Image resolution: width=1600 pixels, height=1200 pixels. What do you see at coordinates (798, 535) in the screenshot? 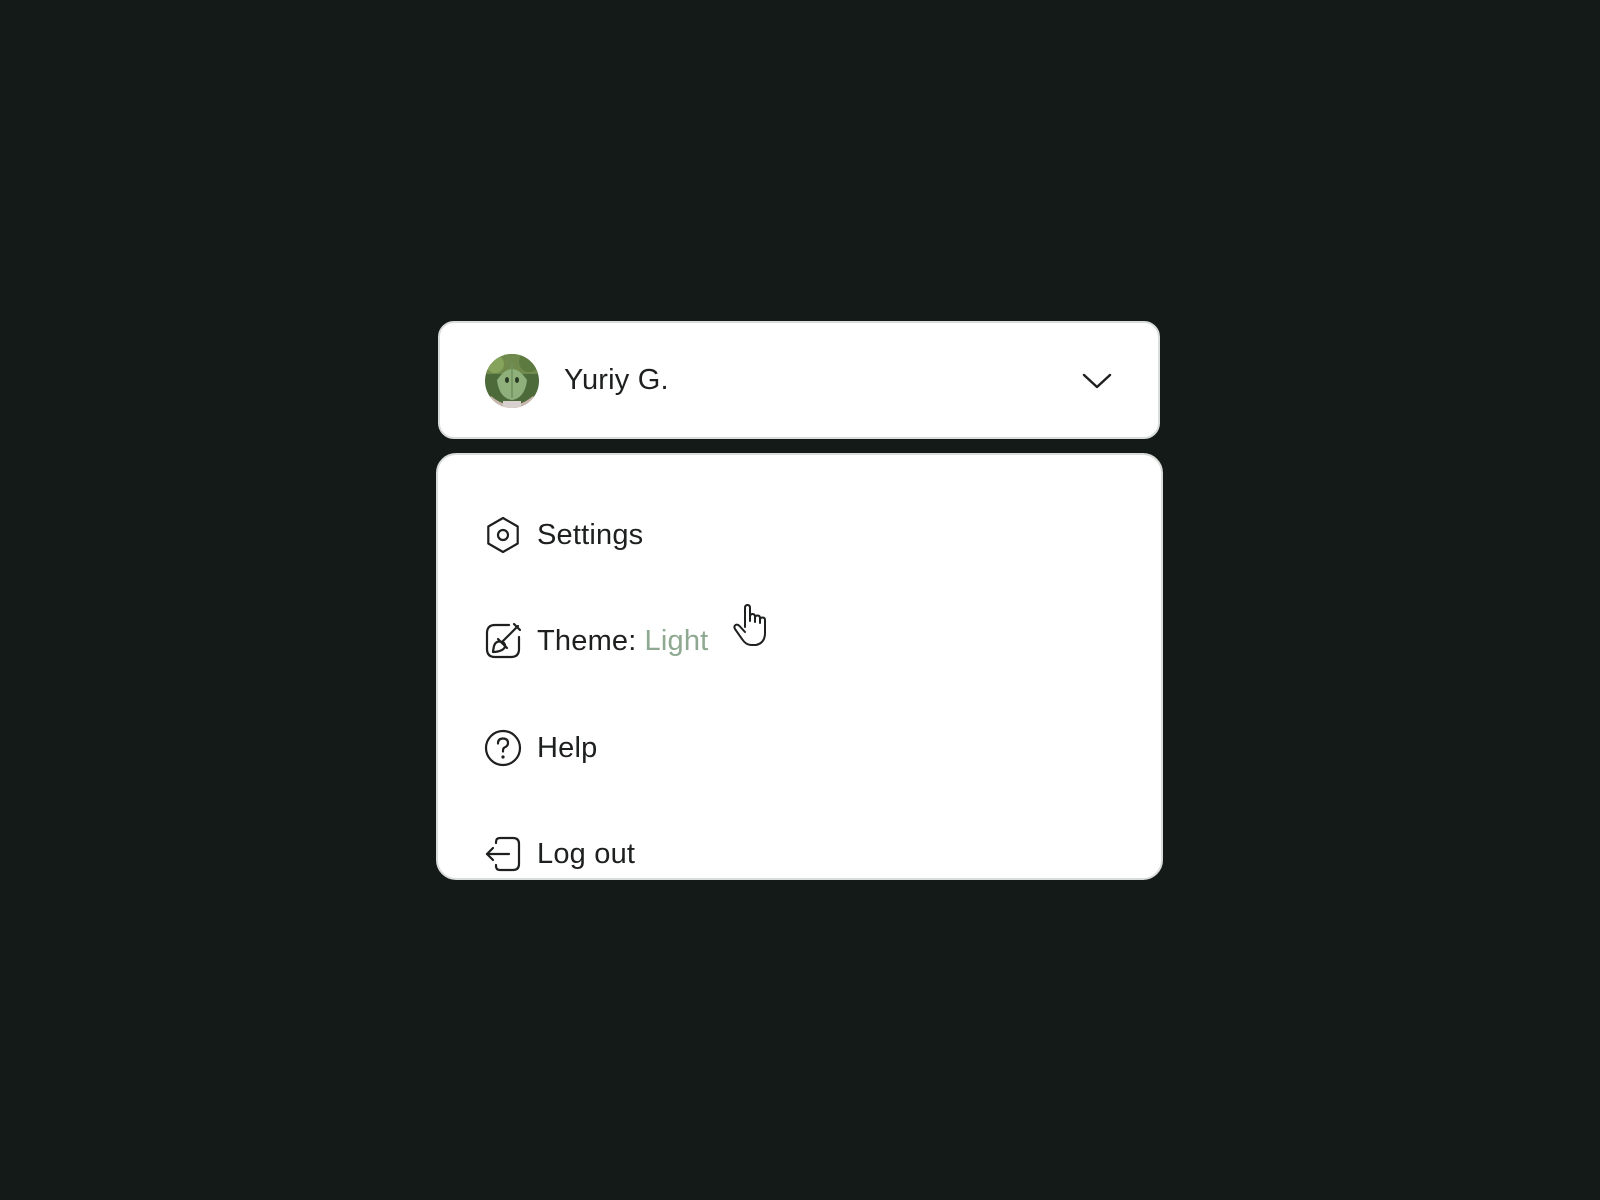
I see `menu-item-settings: Settings` at bounding box center [798, 535].